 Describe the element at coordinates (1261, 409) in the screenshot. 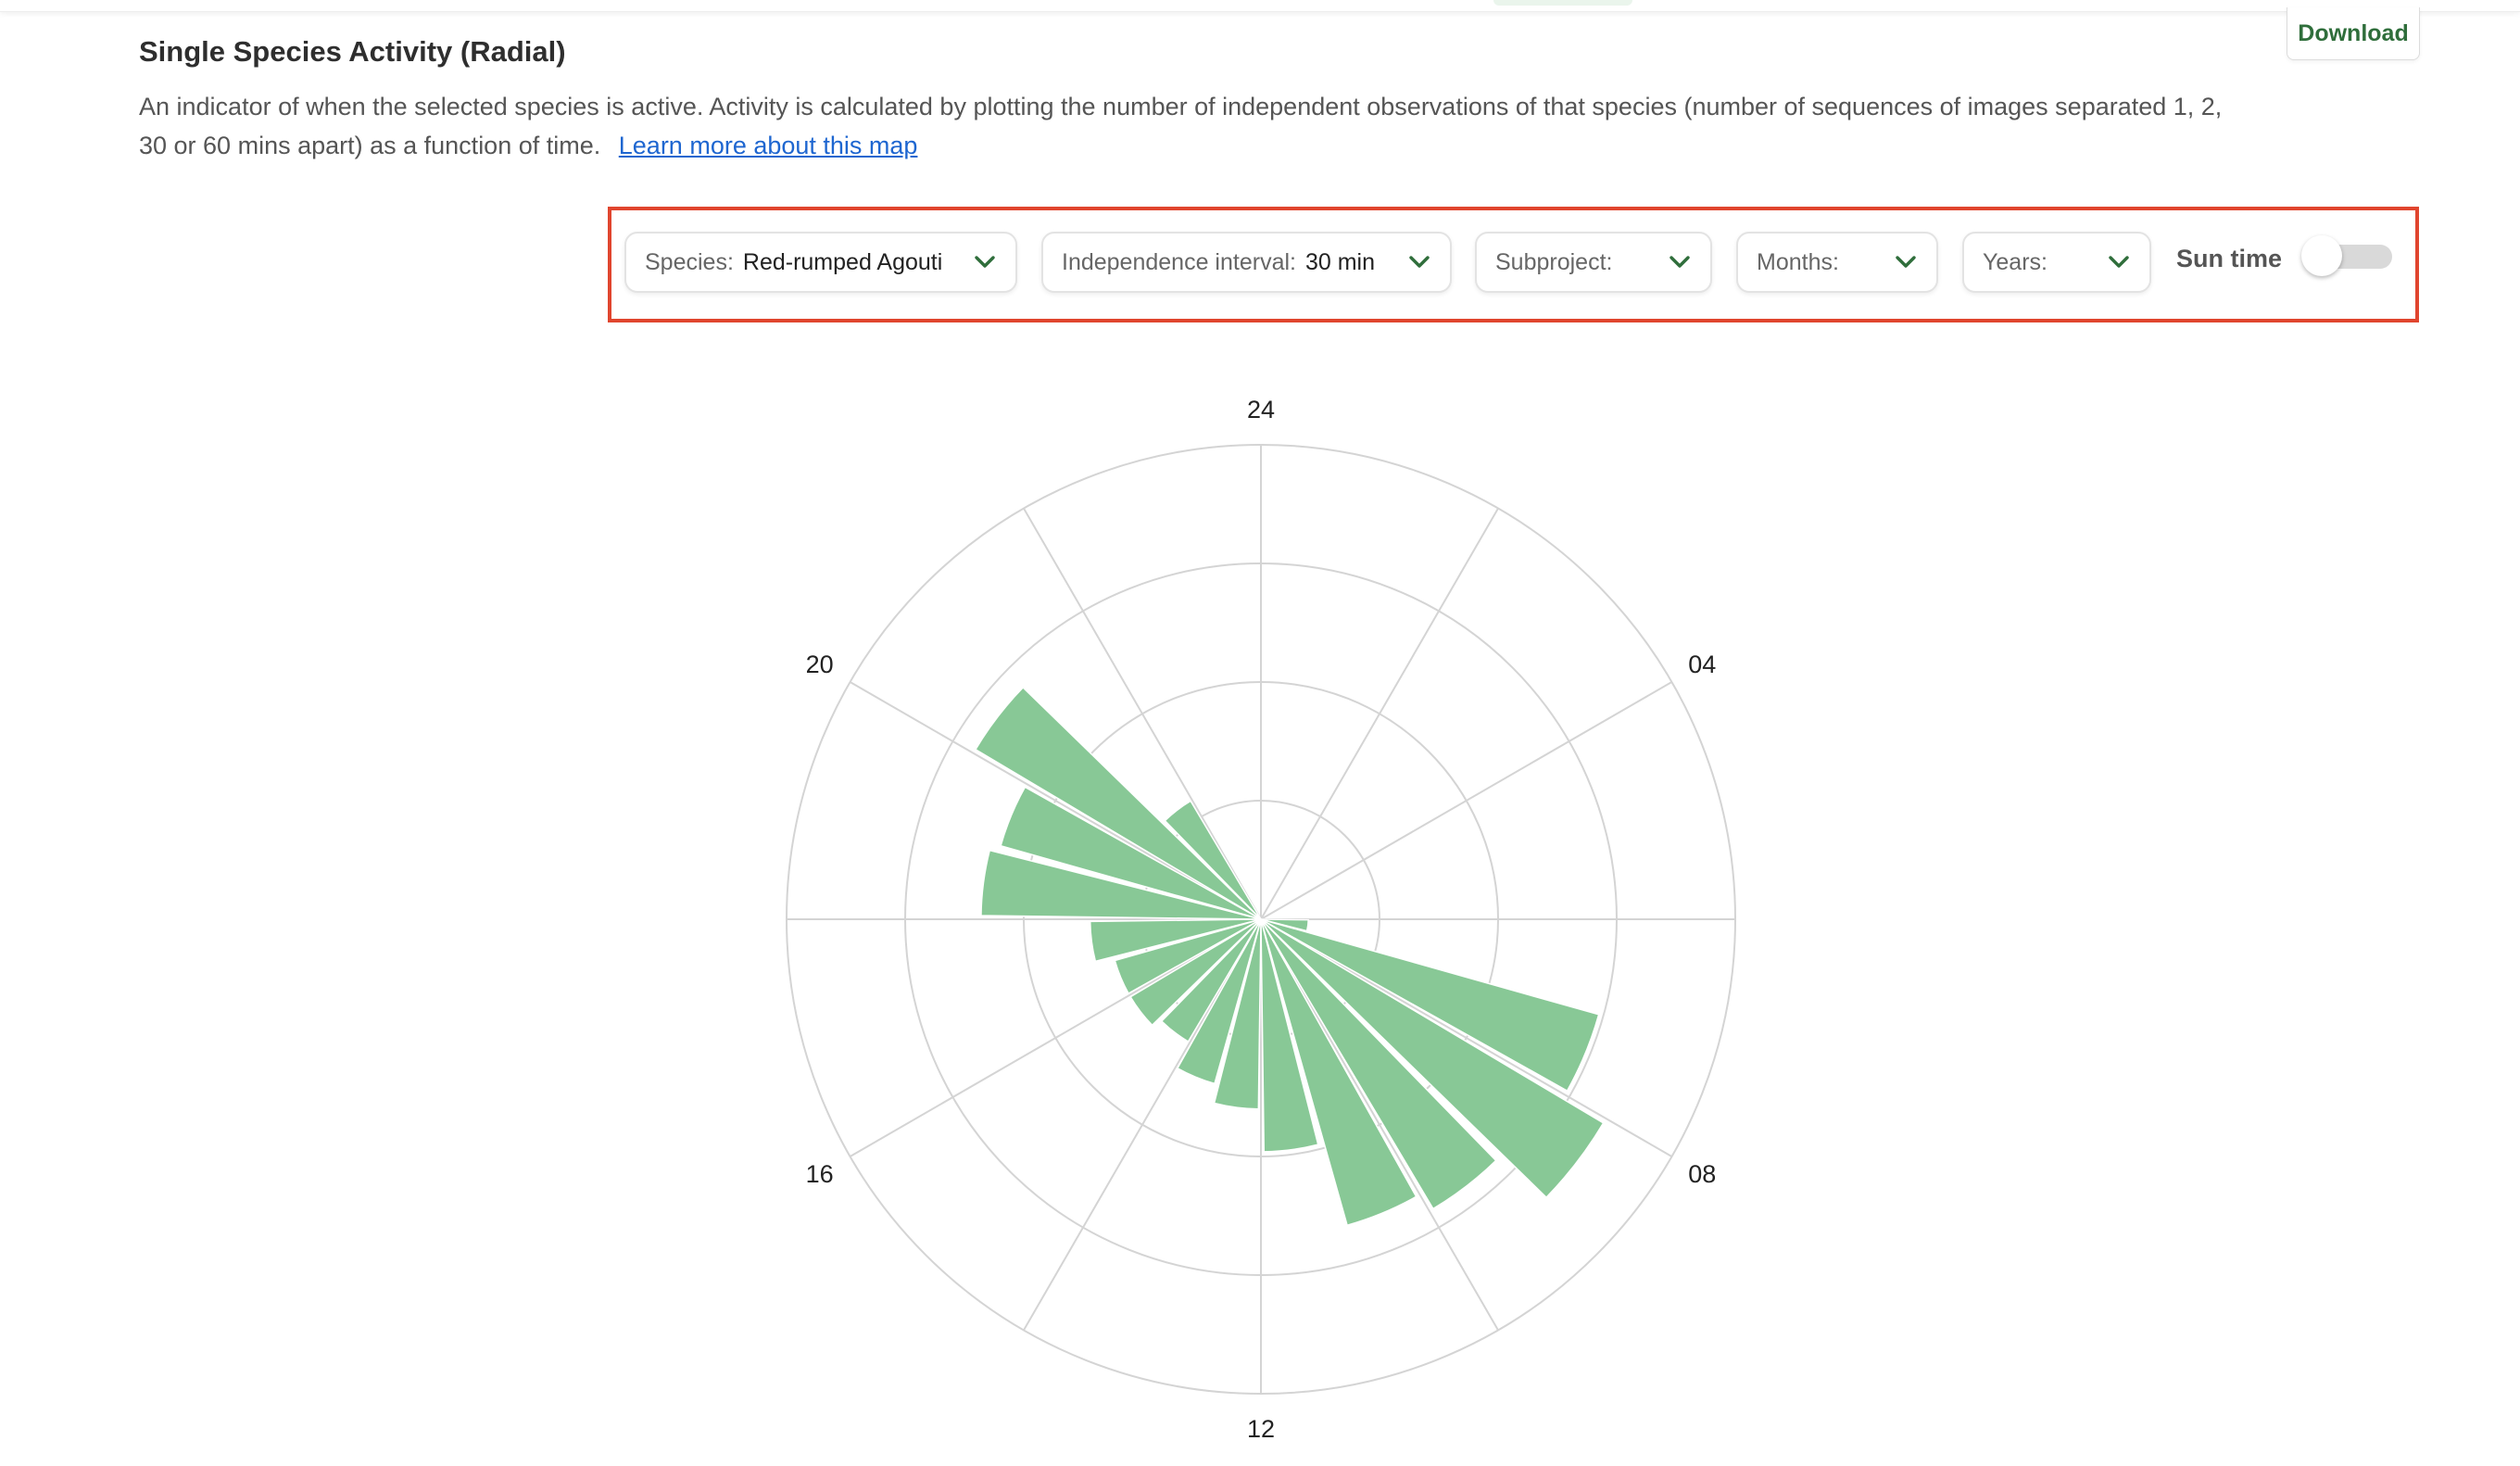

I see `hour-tick-label: 24` at that location.